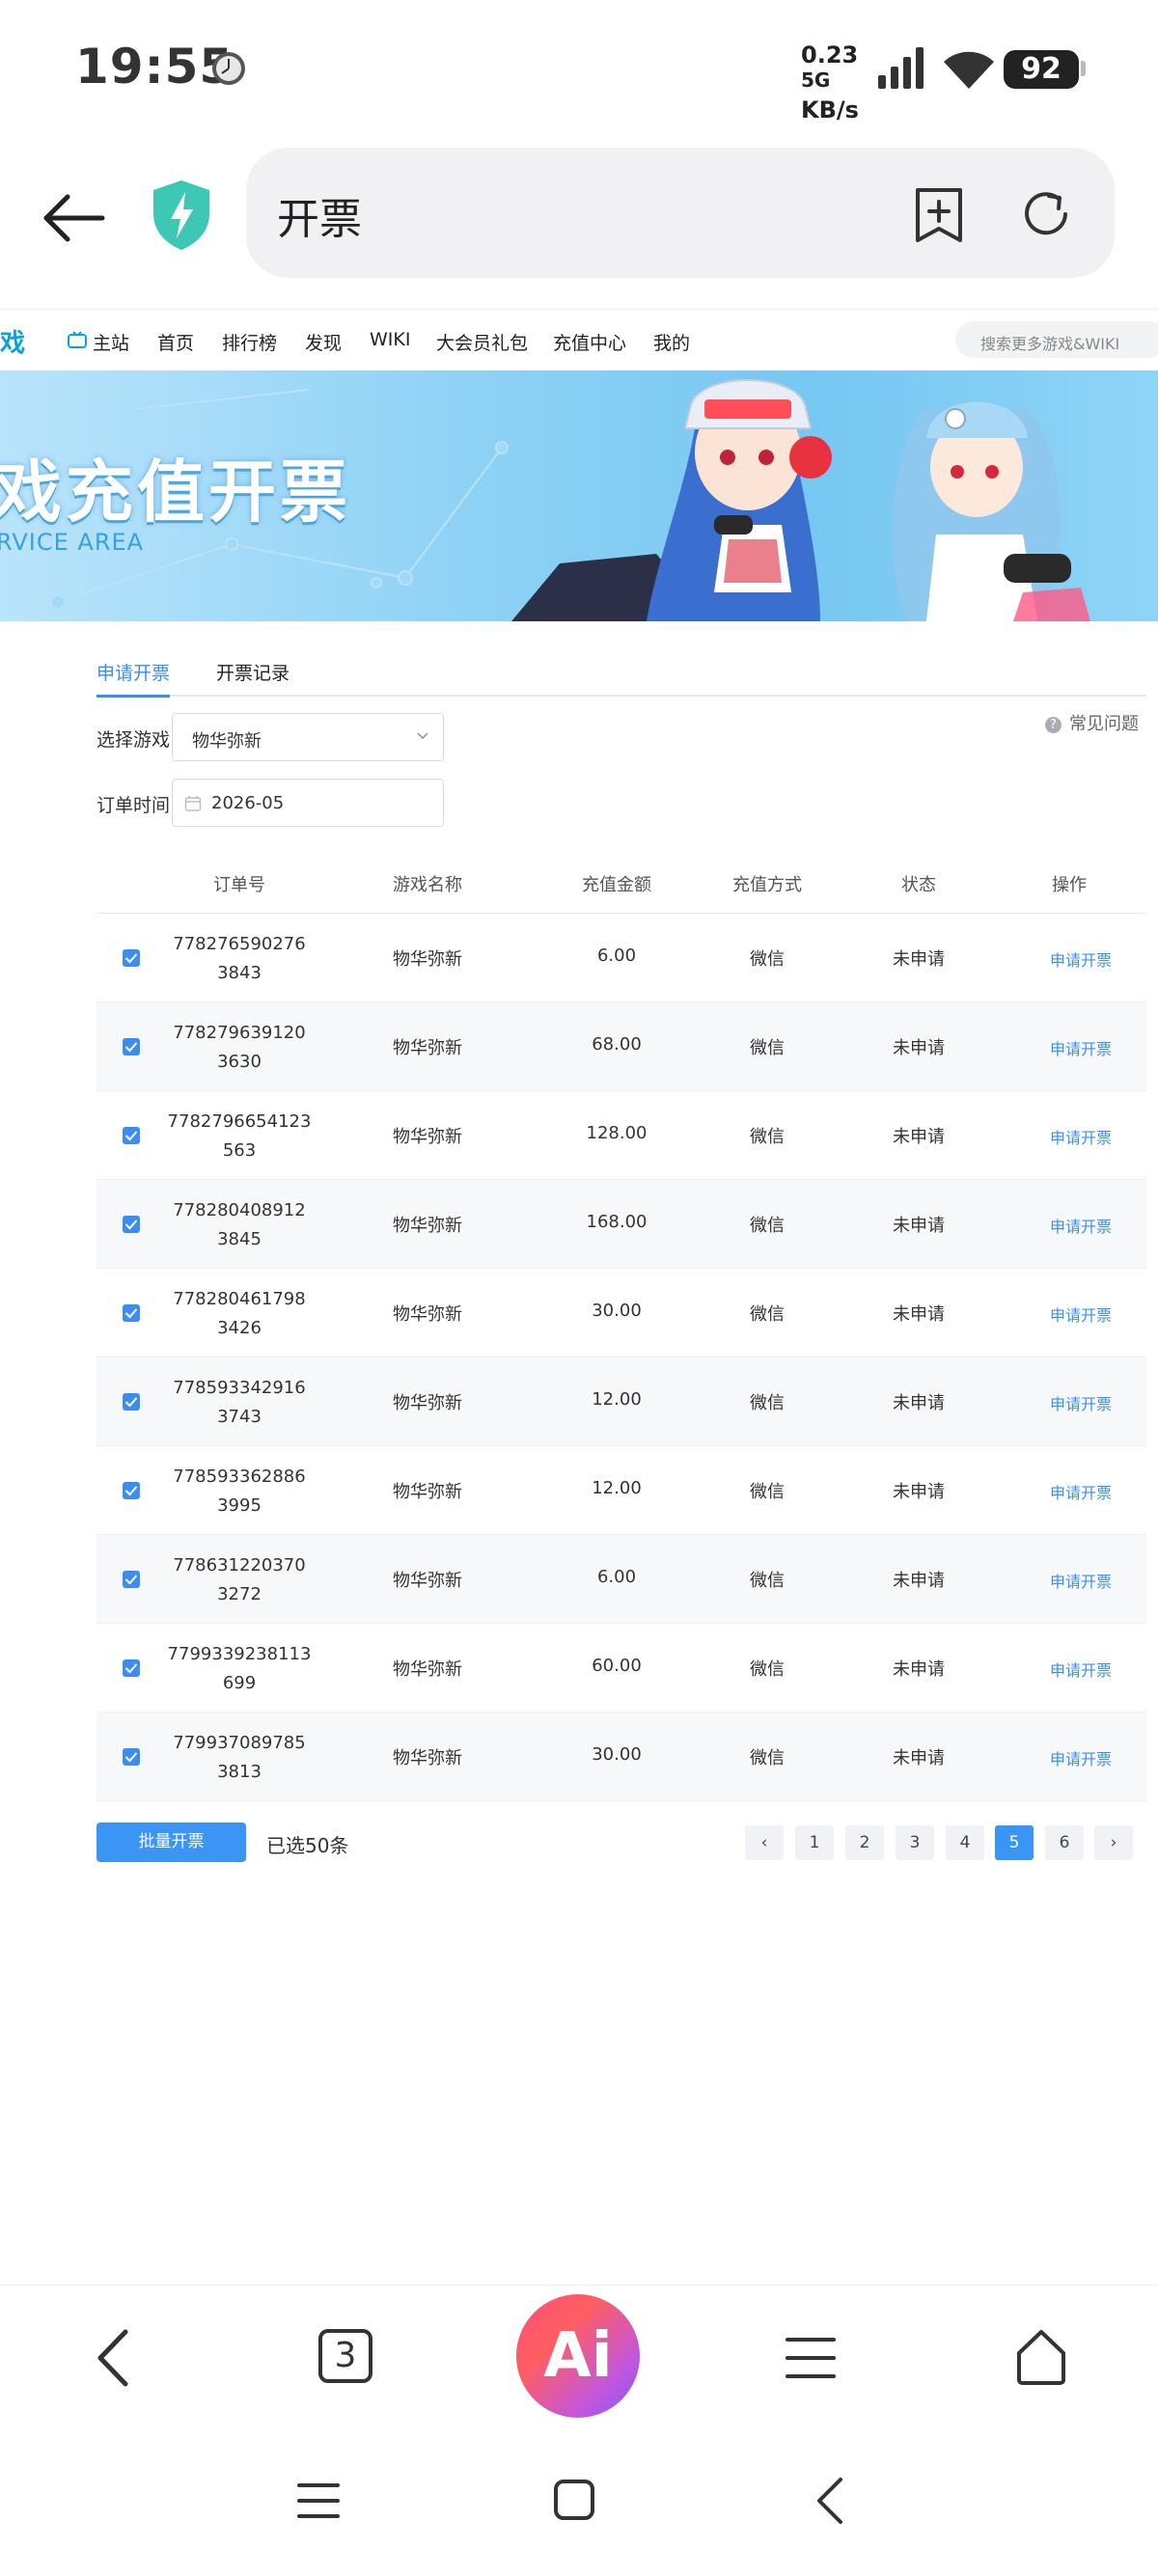  What do you see at coordinates (829, 2501) in the screenshot?
I see `system-back-icon` at bounding box center [829, 2501].